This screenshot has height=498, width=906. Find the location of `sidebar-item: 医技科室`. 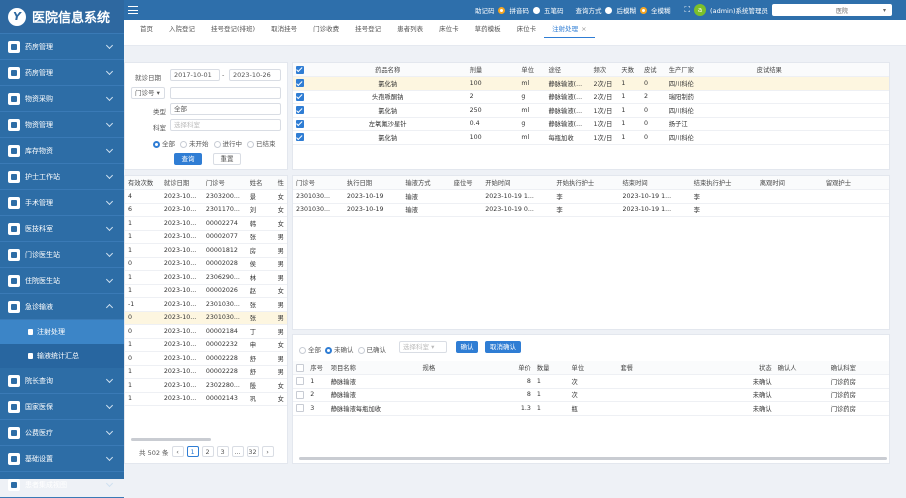

sidebar-item: 医技科室 is located at coordinates (62, 229).